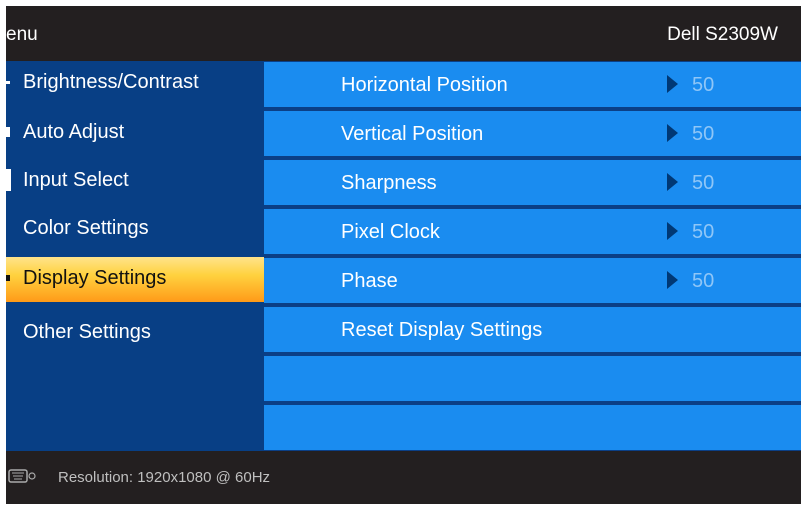 The image size is (801, 508). I want to click on menu-item-label: Other Settings, so click(87, 332).